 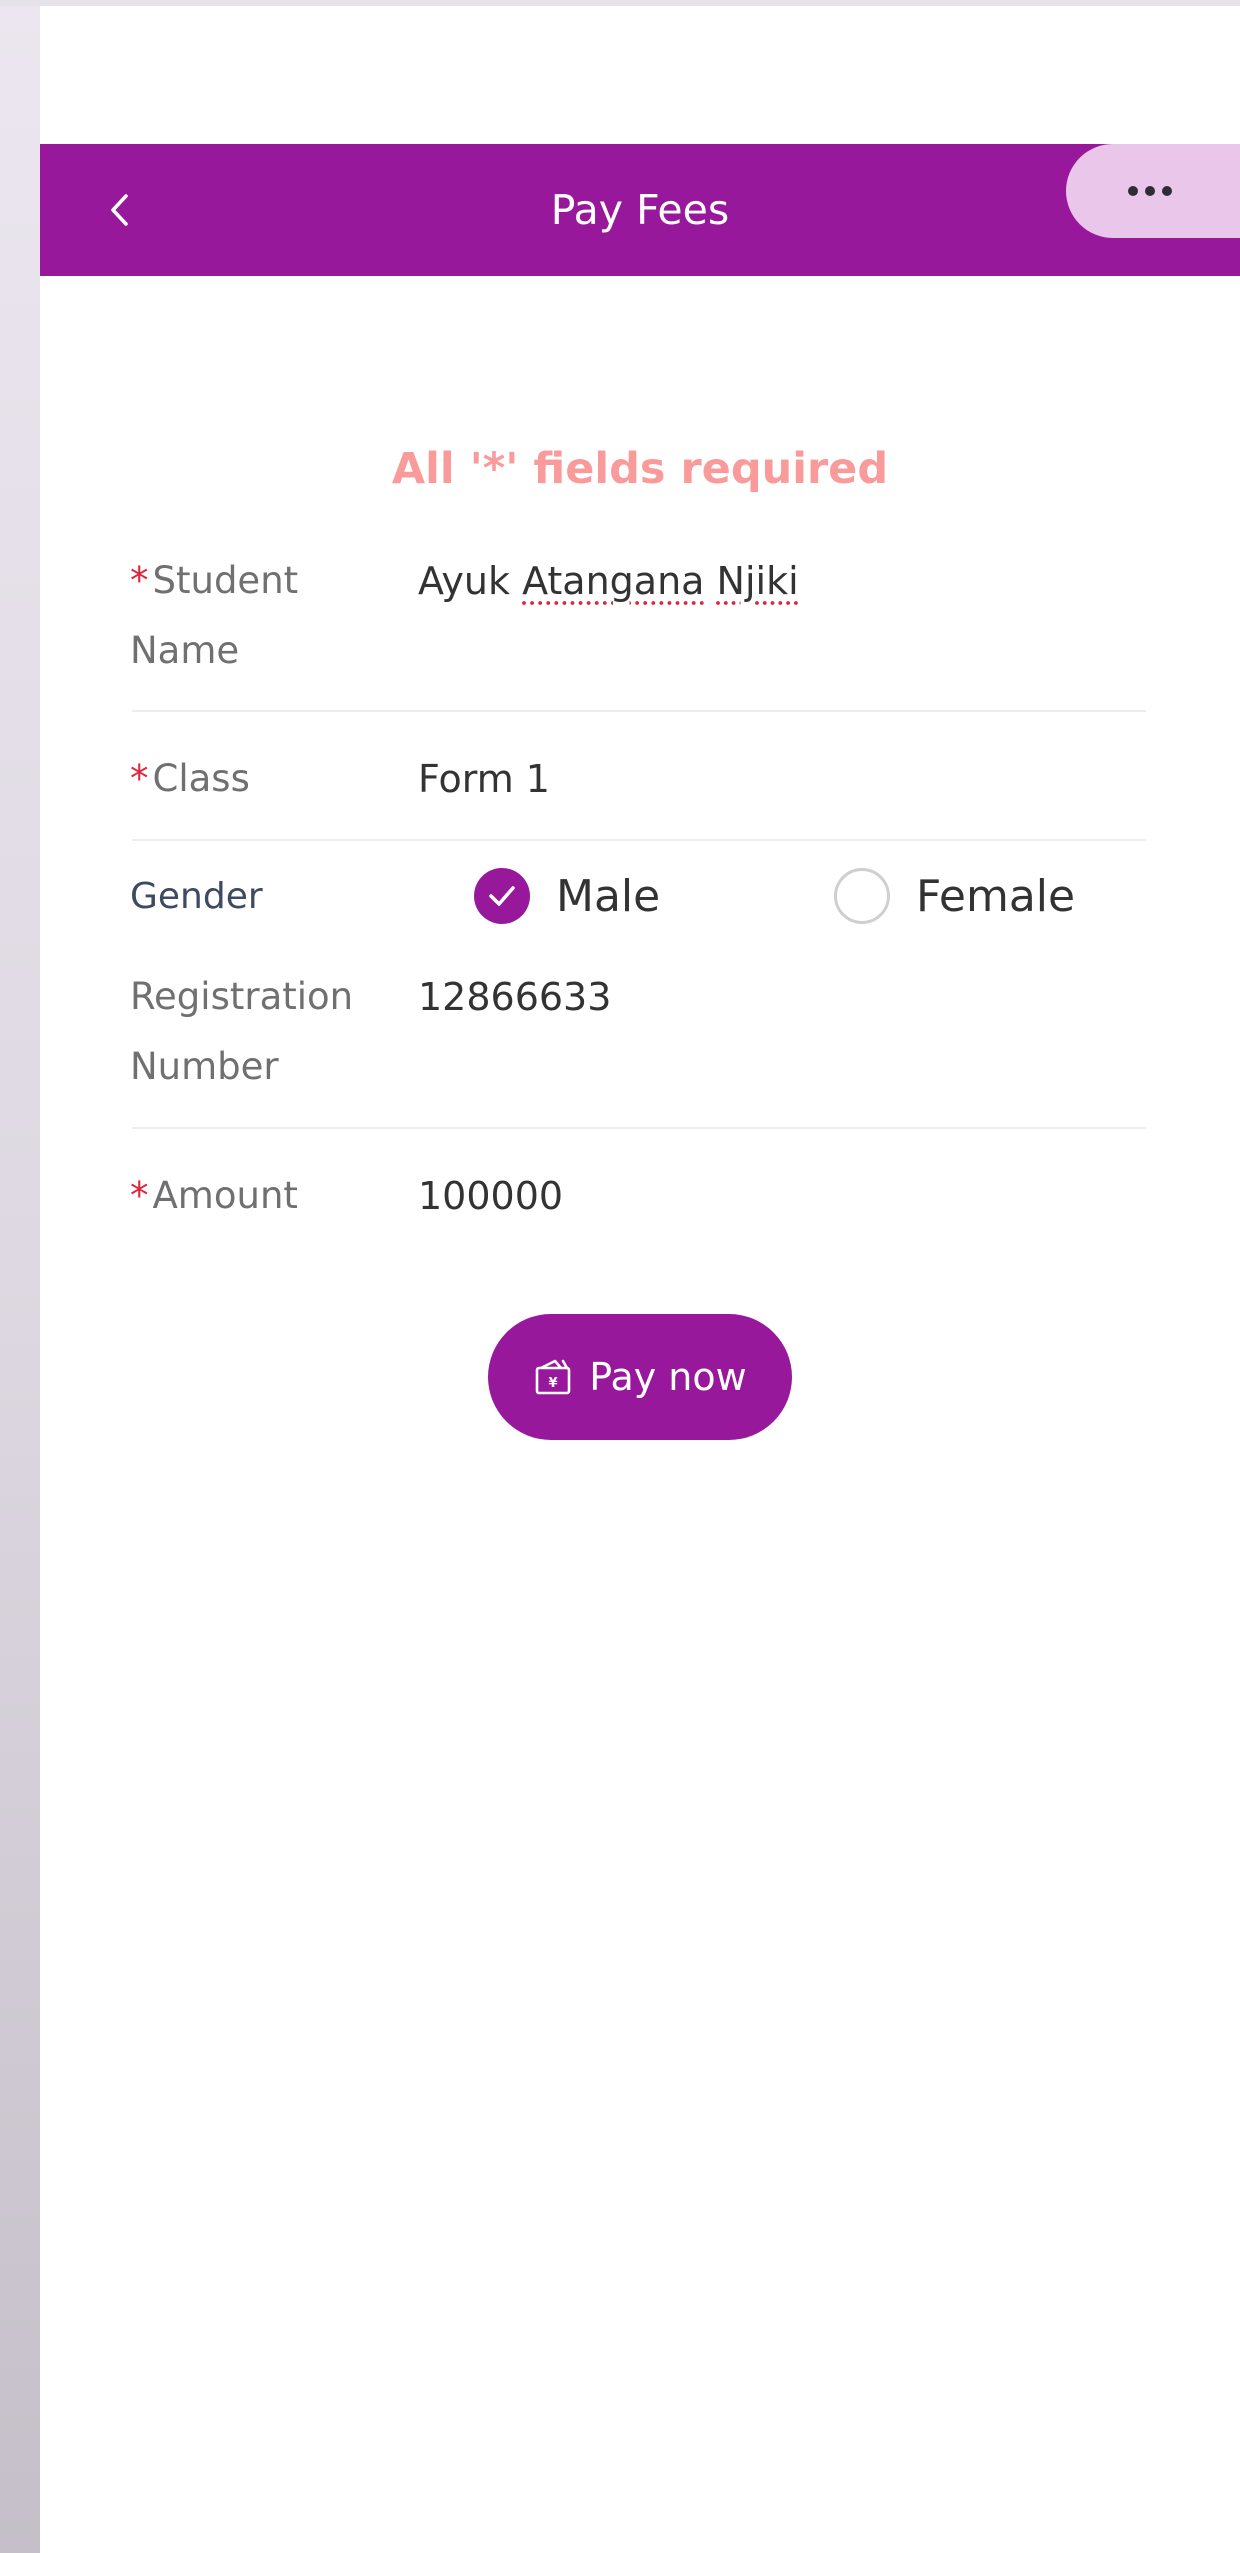 What do you see at coordinates (190, 778) in the screenshot?
I see `class-label: * Class` at bounding box center [190, 778].